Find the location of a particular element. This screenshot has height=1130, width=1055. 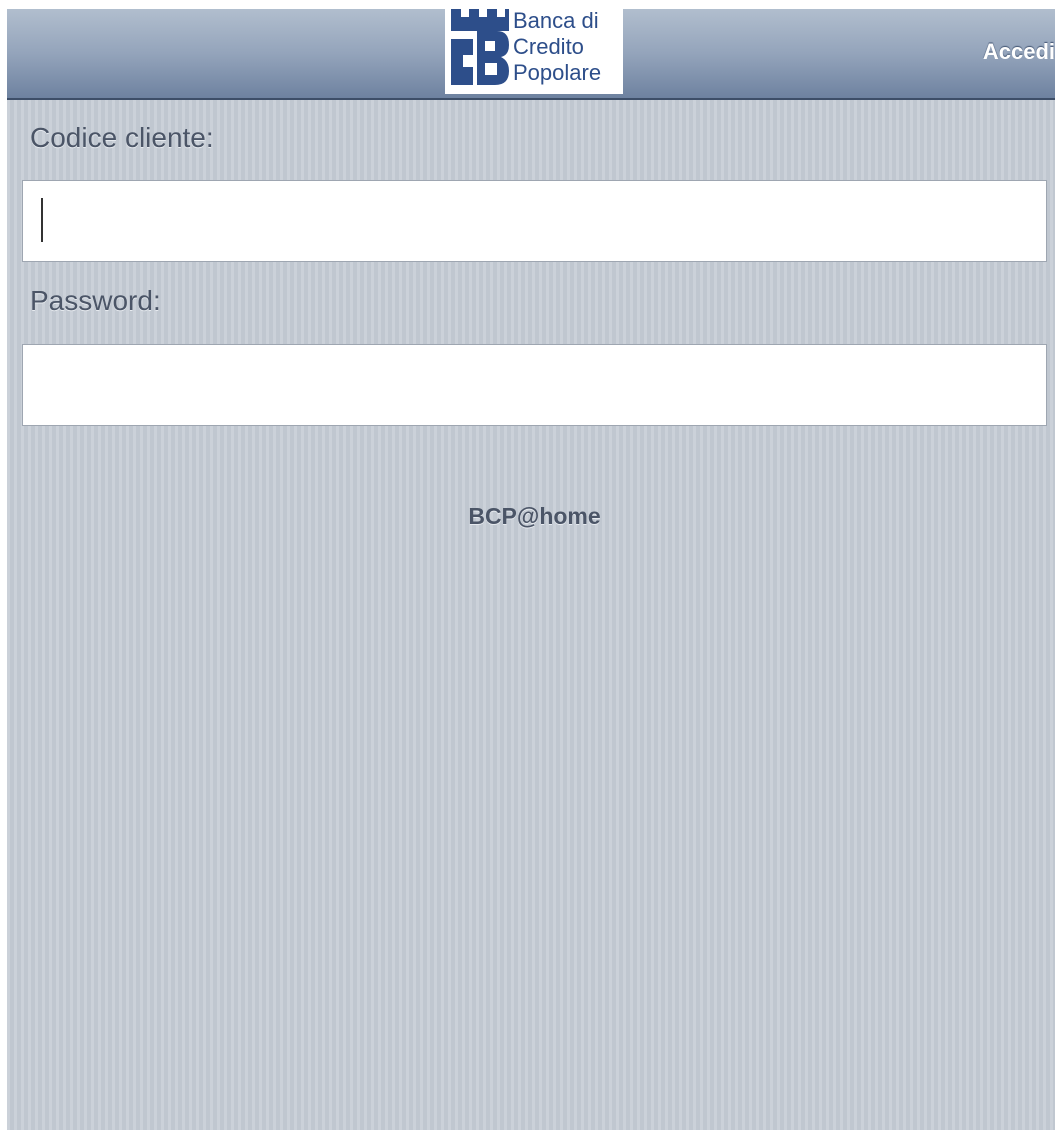

customer-code-input is located at coordinates (534, 221).